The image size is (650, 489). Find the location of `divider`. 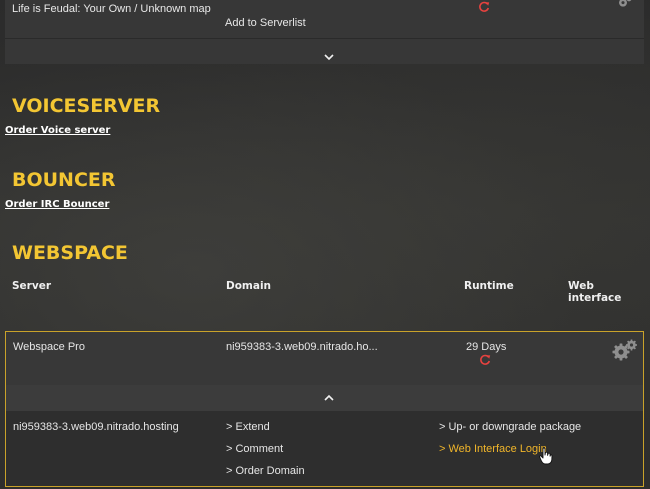

divider is located at coordinates (324, 38).